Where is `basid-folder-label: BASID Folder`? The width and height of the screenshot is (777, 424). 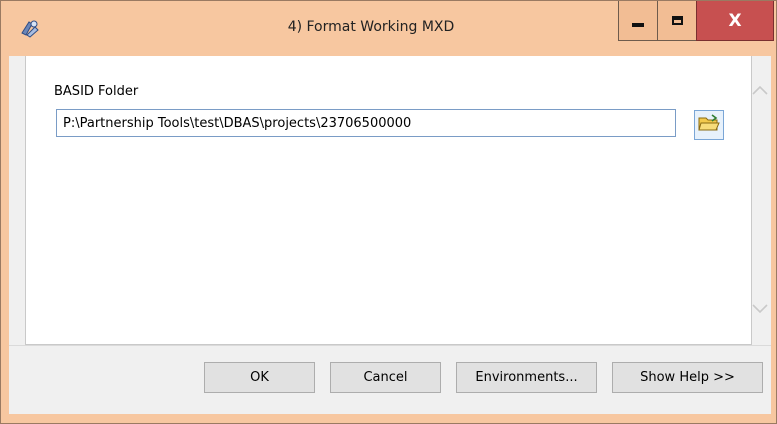
basid-folder-label: BASID Folder is located at coordinates (96, 91).